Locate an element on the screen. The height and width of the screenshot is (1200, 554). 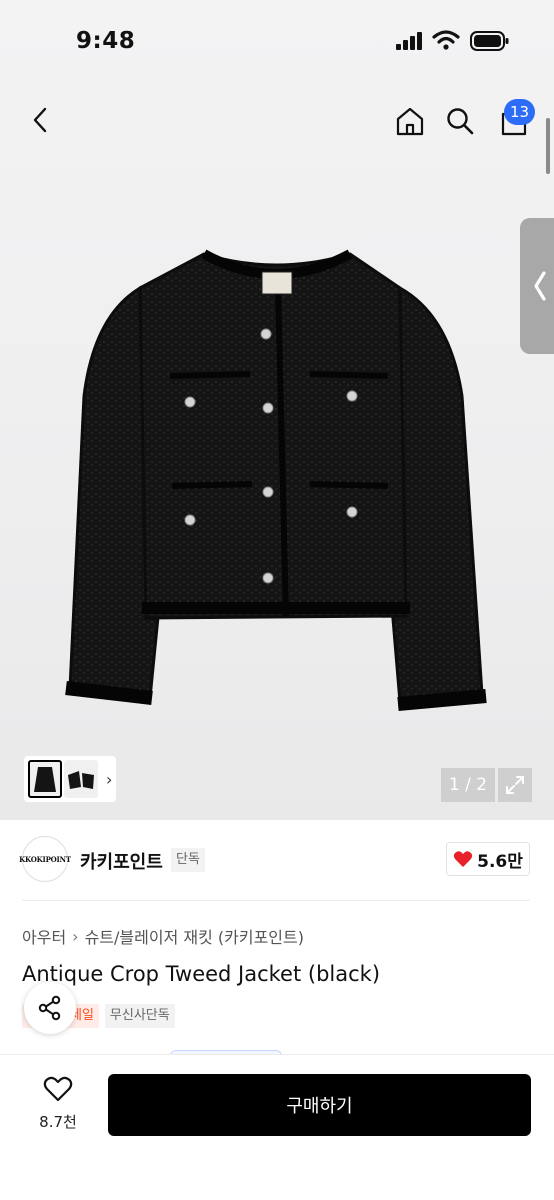
brand-logo-text: KKOKIPOINT is located at coordinates (45, 859).